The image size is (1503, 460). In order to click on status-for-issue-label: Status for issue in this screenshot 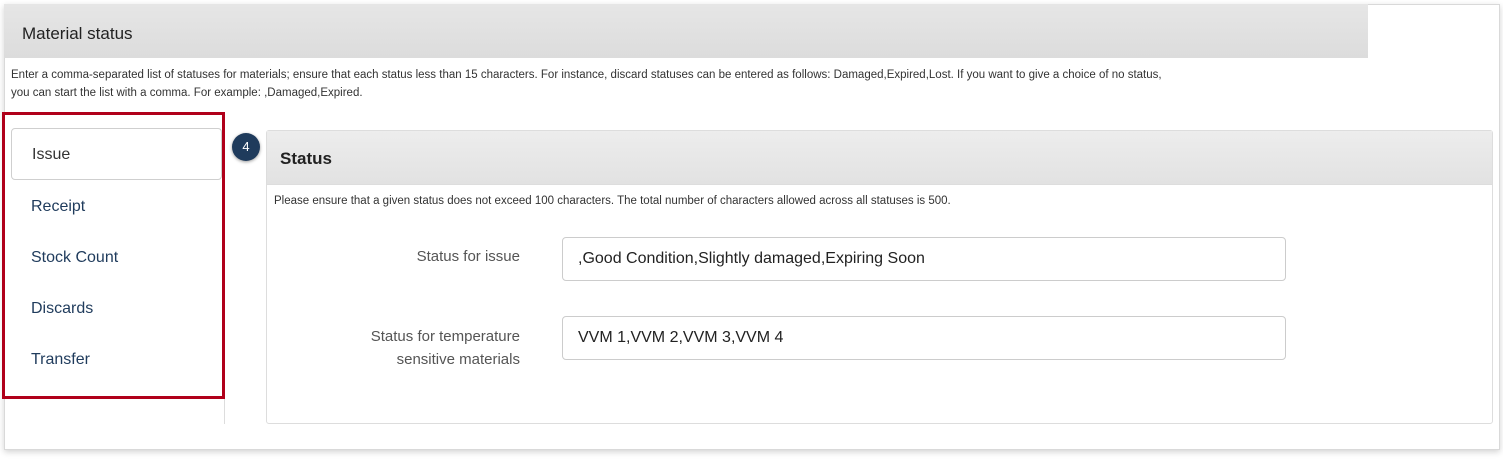, I will do `click(468, 256)`.